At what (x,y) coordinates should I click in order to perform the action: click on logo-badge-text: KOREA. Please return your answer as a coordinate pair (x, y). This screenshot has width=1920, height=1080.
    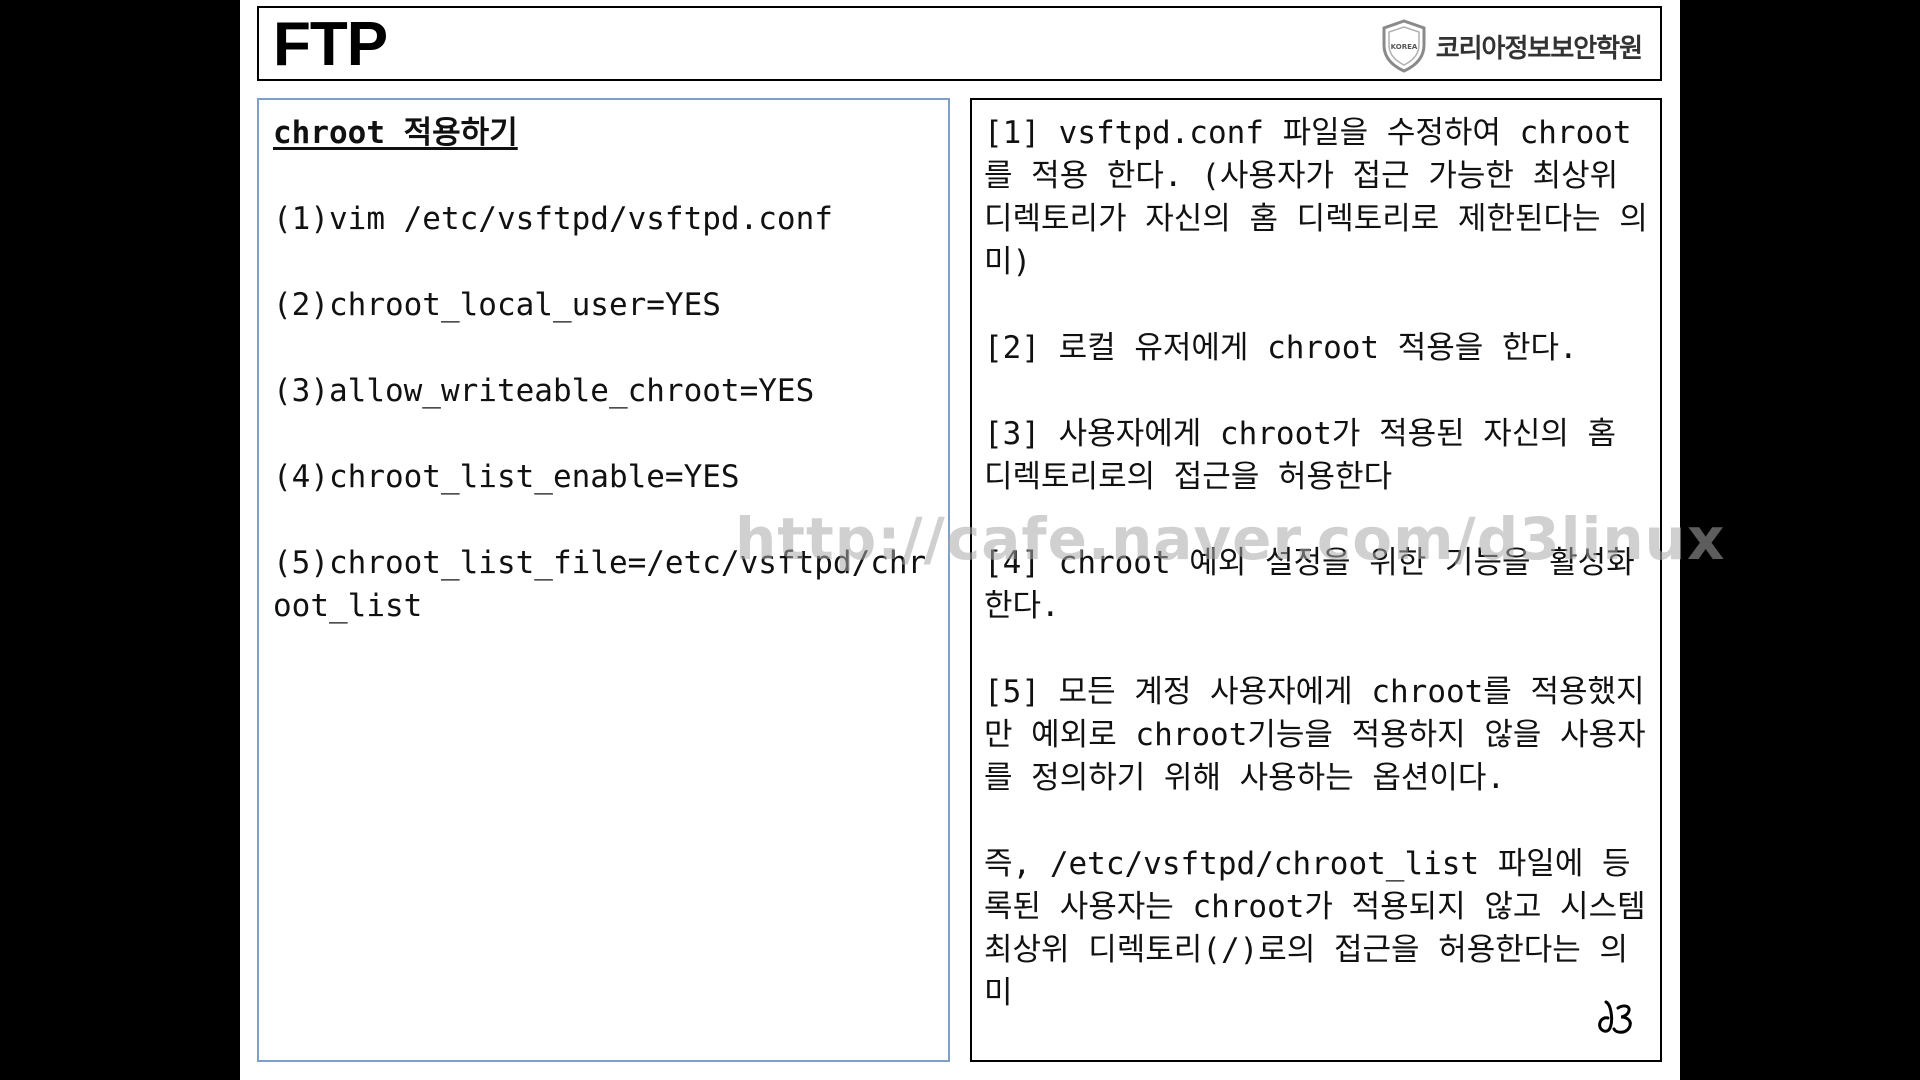
    Looking at the image, I should click on (1403, 47).